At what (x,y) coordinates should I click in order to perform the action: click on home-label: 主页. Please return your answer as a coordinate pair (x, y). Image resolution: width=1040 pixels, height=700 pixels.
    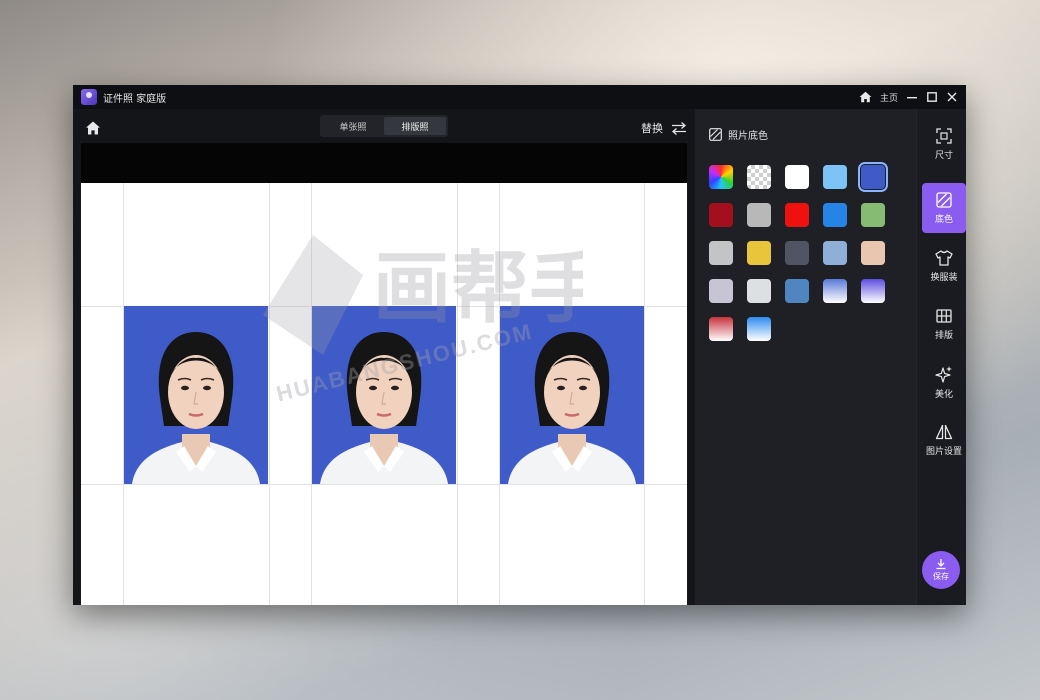
    Looking at the image, I should click on (889, 97).